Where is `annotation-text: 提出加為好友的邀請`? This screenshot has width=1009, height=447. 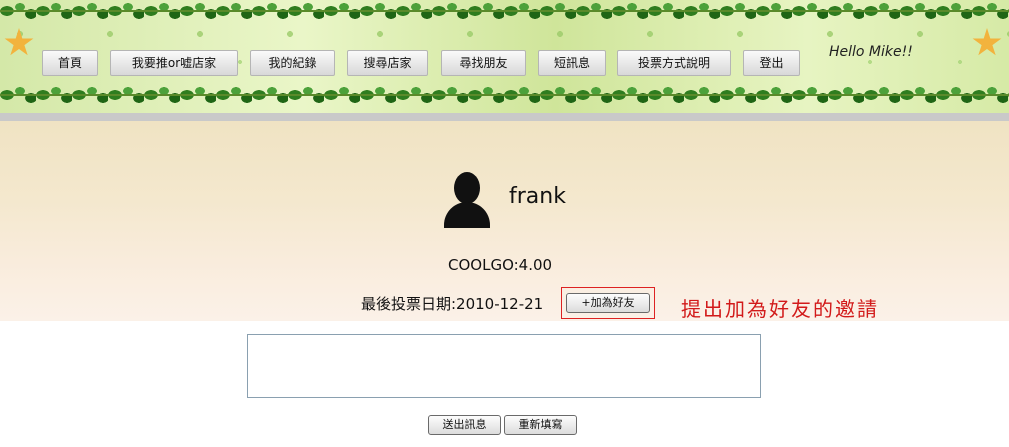 annotation-text: 提出加為好友的邀請 is located at coordinates (780, 309).